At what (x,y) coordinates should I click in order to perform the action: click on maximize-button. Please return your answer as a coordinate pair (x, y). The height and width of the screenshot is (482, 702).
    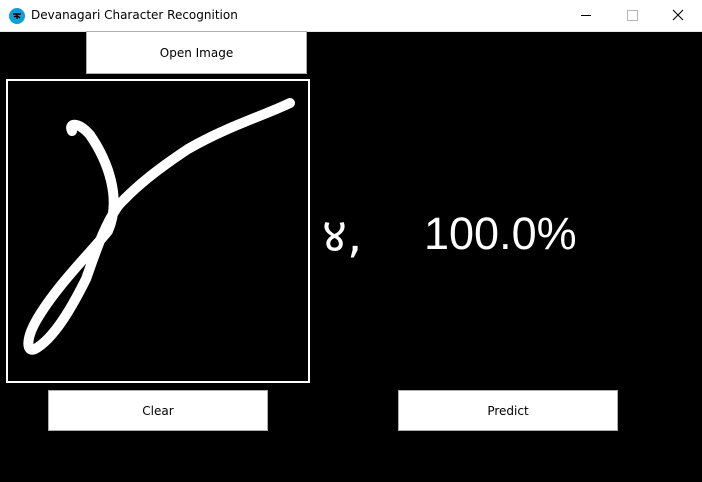
    Looking at the image, I should click on (632, 15).